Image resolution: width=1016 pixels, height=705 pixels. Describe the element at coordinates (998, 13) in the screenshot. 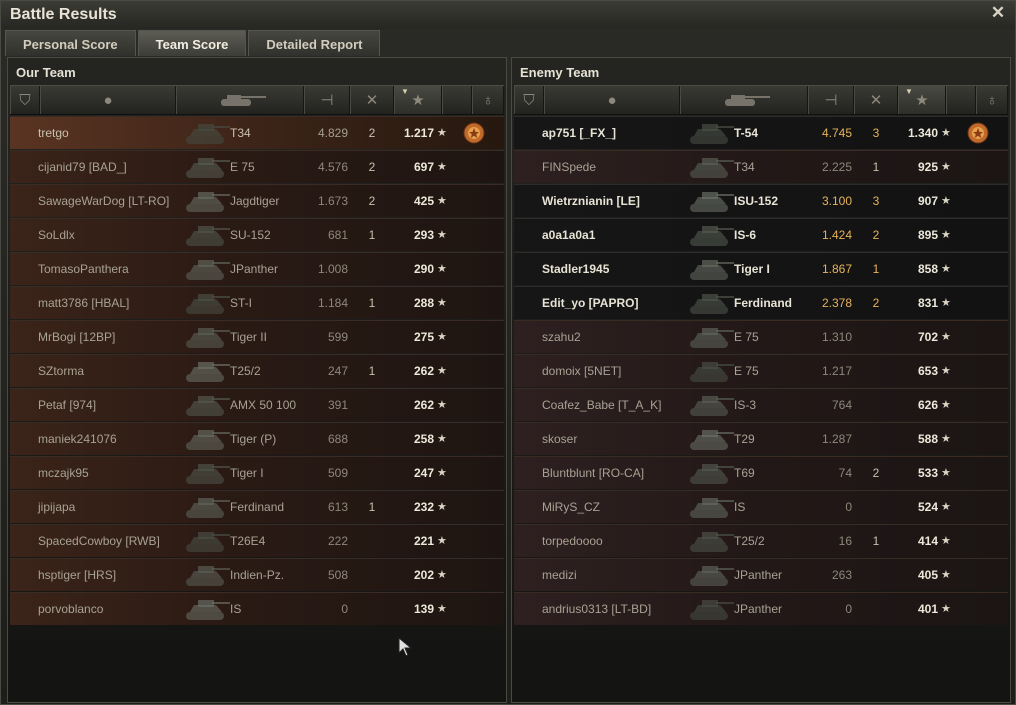

I see `close-icon: ✕` at that location.